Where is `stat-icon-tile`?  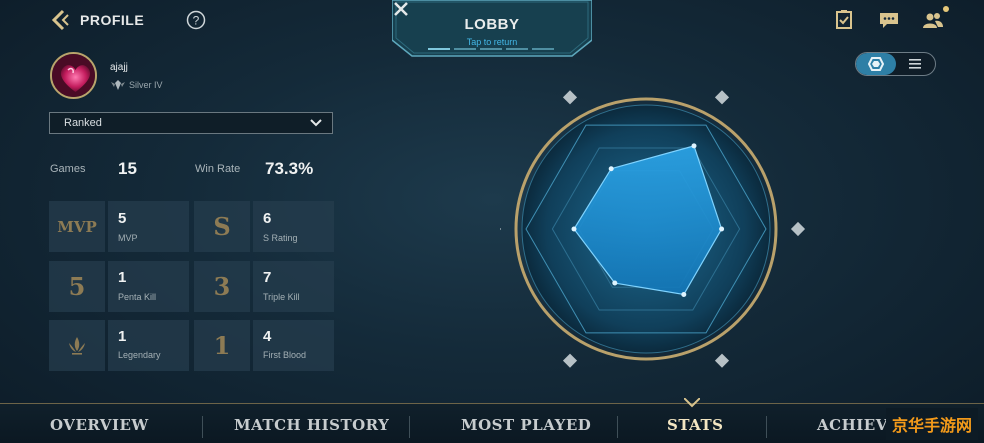
stat-icon-tile is located at coordinates (77, 345).